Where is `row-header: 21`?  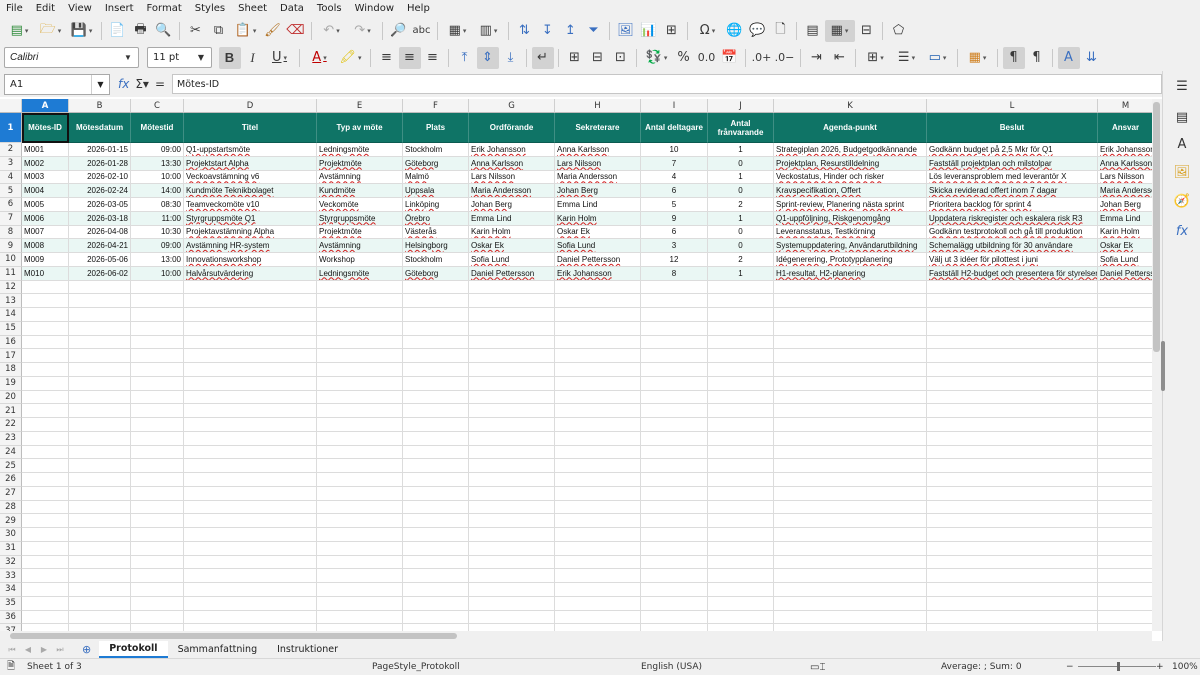
row-header: 21 is located at coordinates (11, 411).